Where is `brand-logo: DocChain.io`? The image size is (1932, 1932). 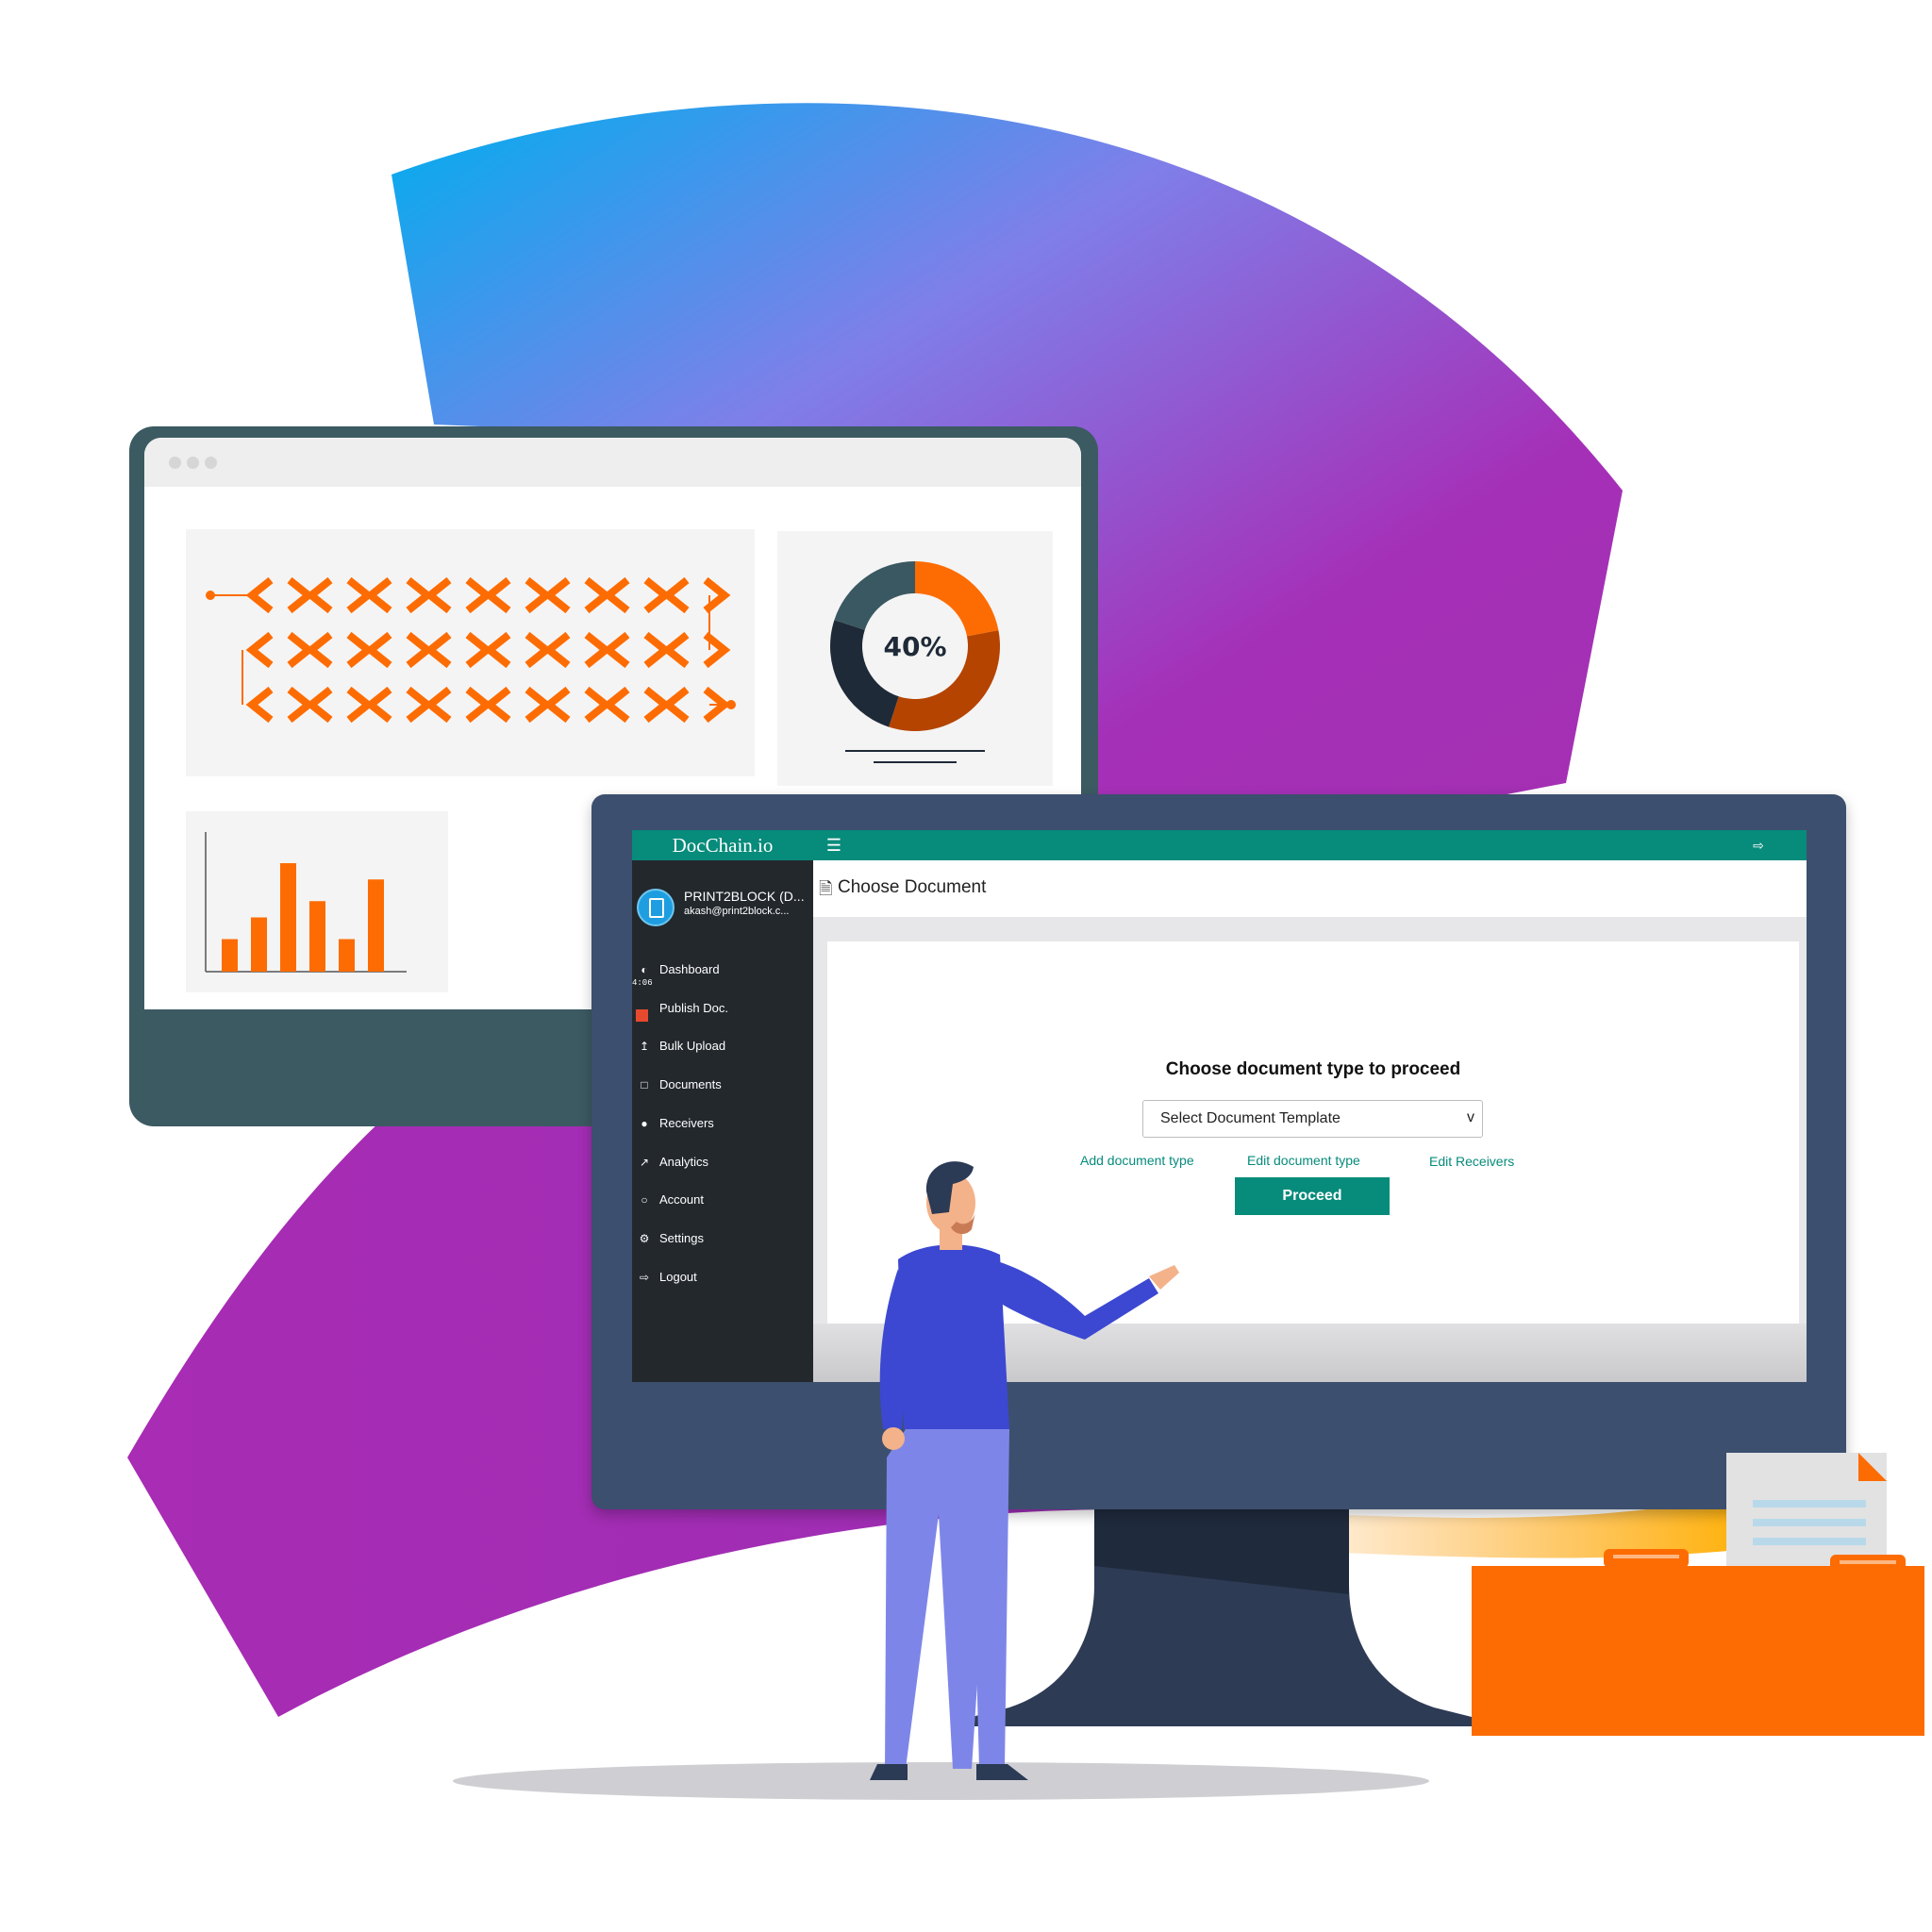 brand-logo: DocChain.io is located at coordinates (723, 845).